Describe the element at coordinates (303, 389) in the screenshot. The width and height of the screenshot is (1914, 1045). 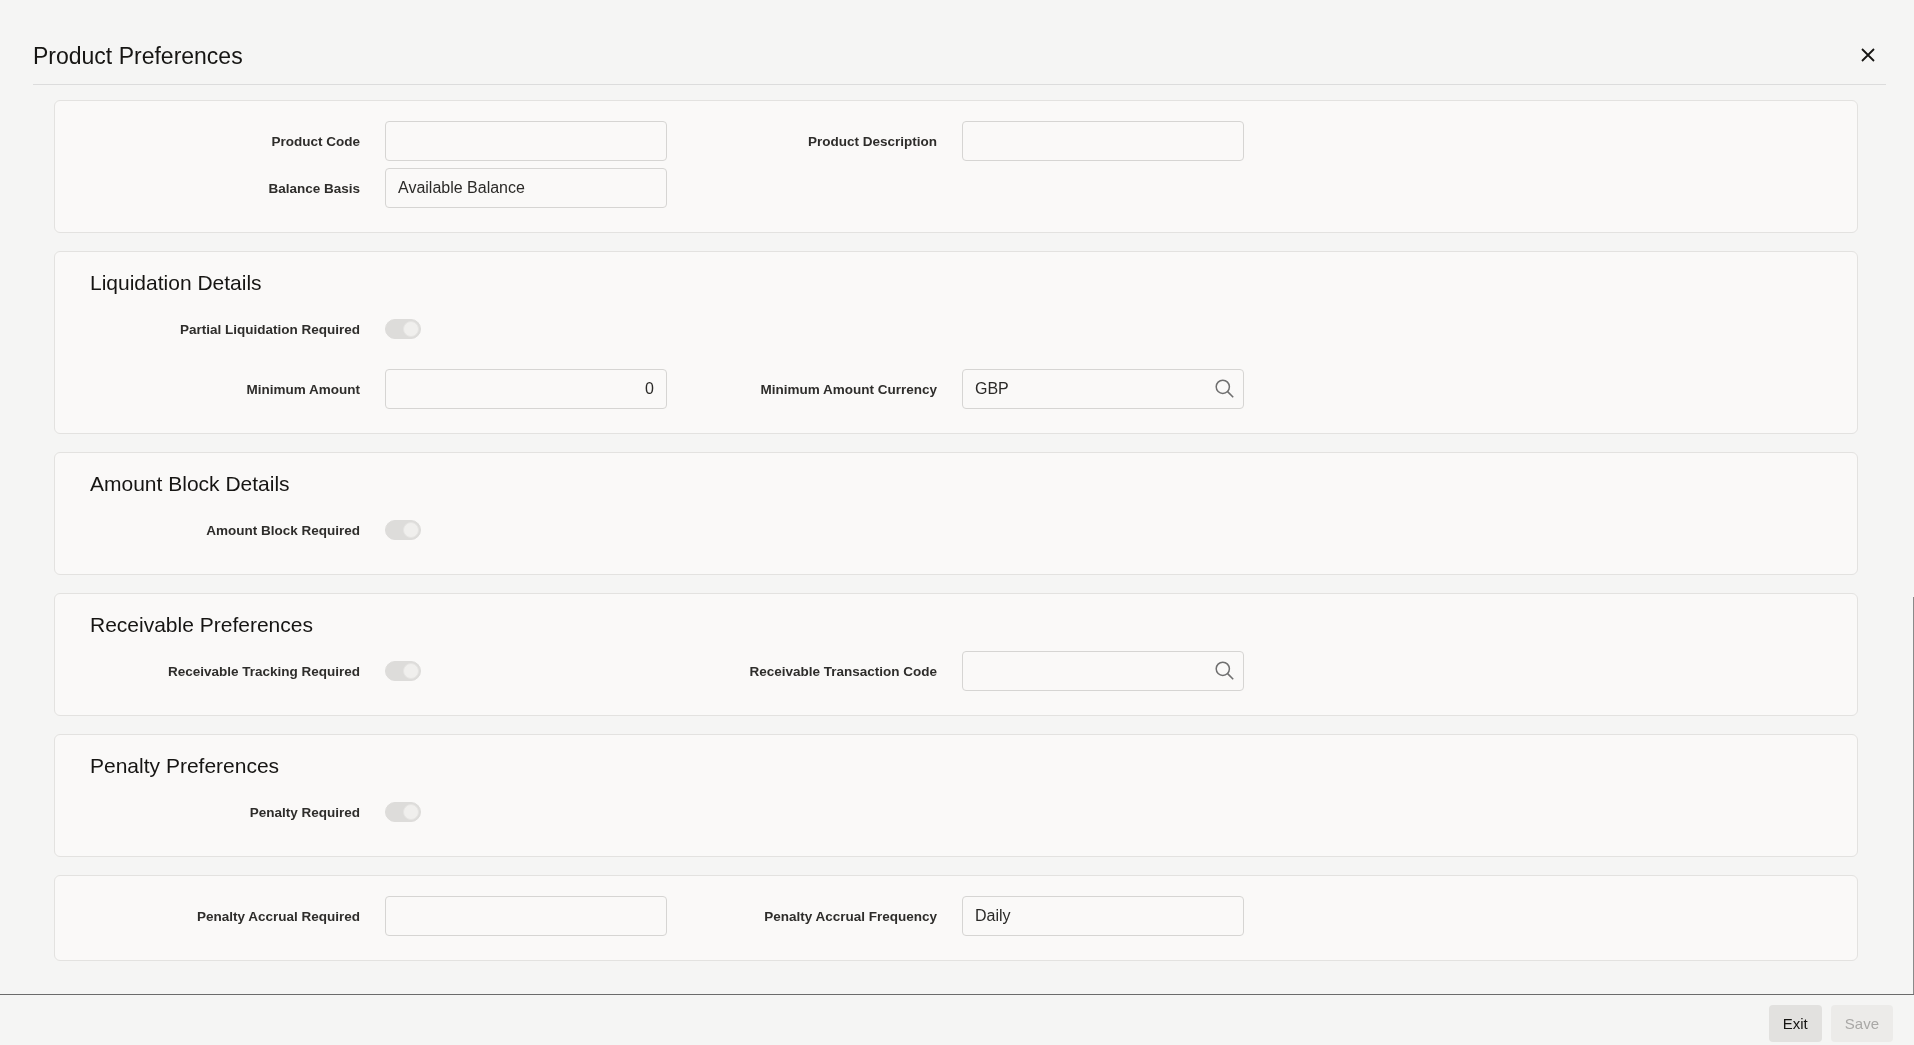
I see `field-label: Minimum Amount` at that location.